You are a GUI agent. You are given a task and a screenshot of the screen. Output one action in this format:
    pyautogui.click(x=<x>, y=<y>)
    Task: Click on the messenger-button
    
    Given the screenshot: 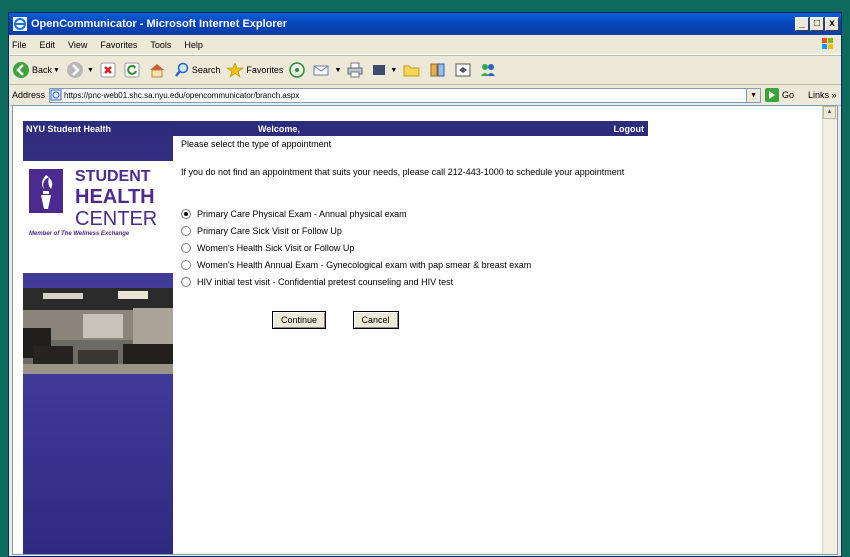 What is the action you would take?
    pyautogui.click(x=489, y=70)
    